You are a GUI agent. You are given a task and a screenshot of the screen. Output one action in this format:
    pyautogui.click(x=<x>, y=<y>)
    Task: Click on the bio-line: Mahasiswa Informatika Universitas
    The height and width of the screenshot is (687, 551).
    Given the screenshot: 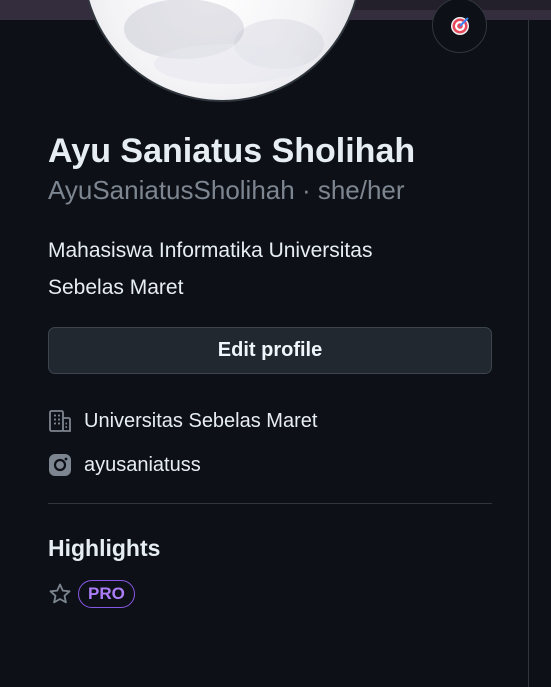 What is the action you would take?
    pyautogui.click(x=210, y=250)
    